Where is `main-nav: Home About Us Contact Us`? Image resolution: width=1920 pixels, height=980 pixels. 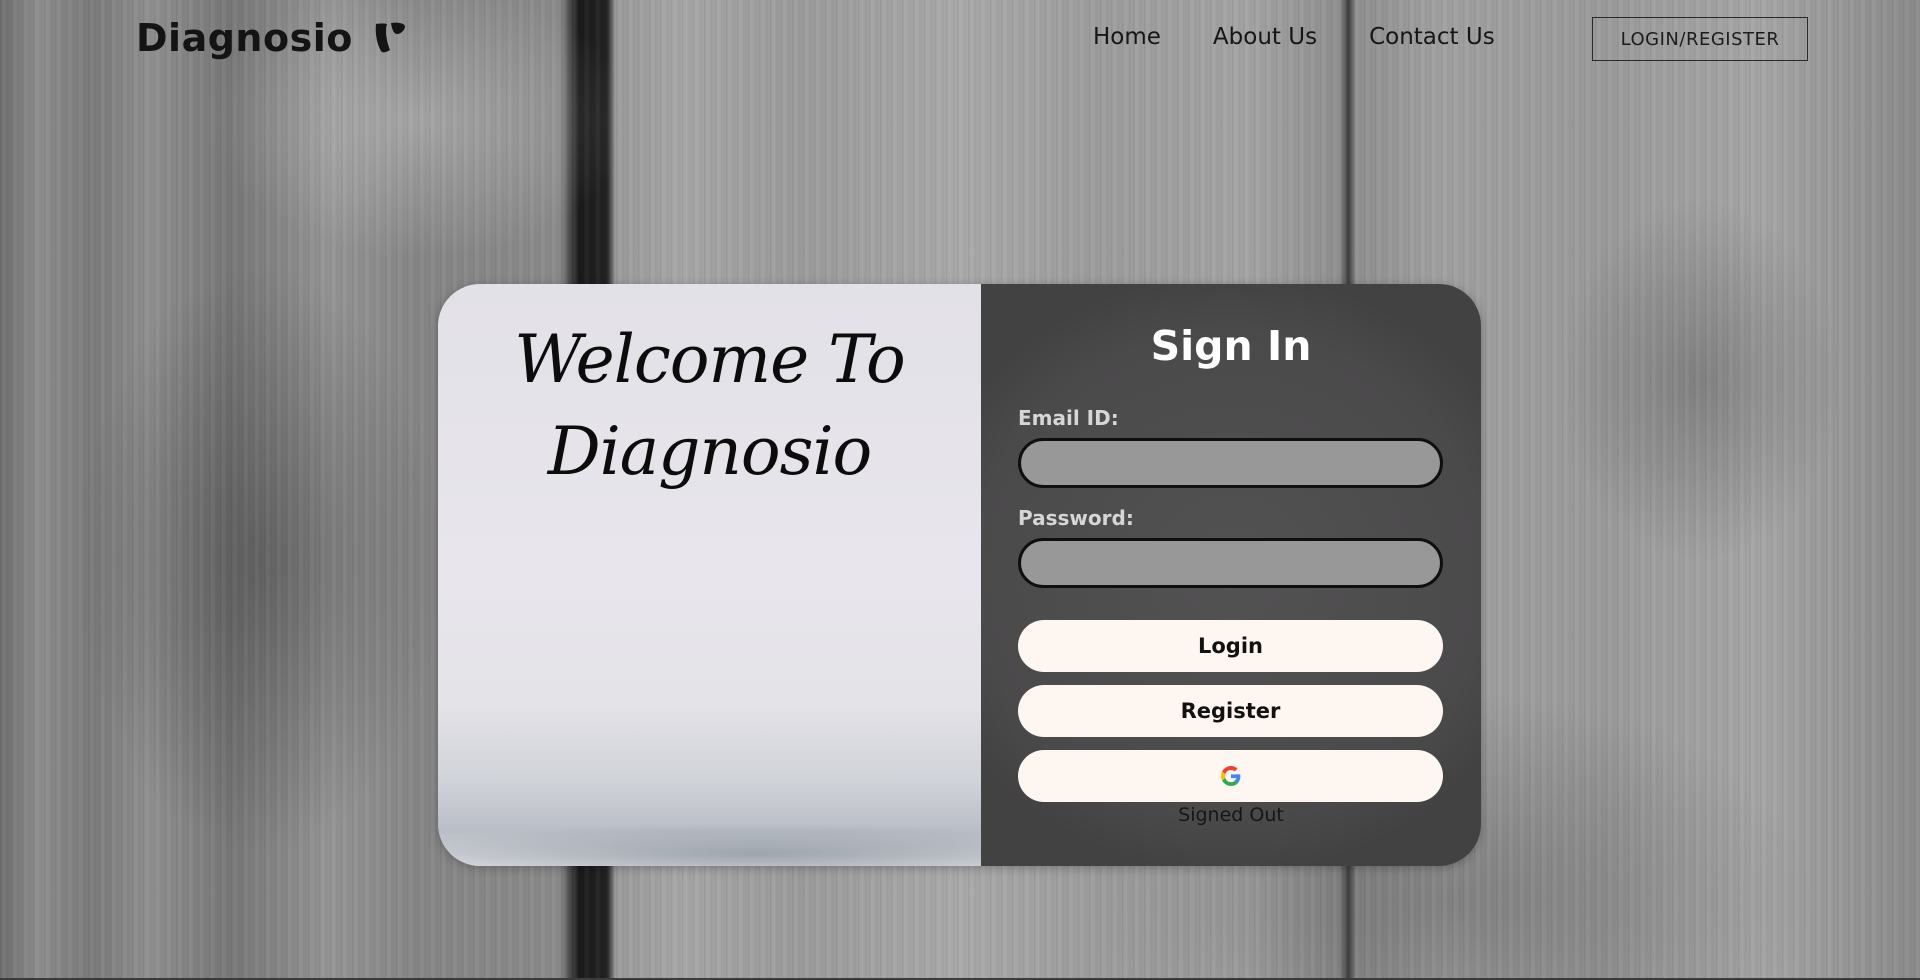
main-nav: Home About Us Contact Us is located at coordinates (1294, 37).